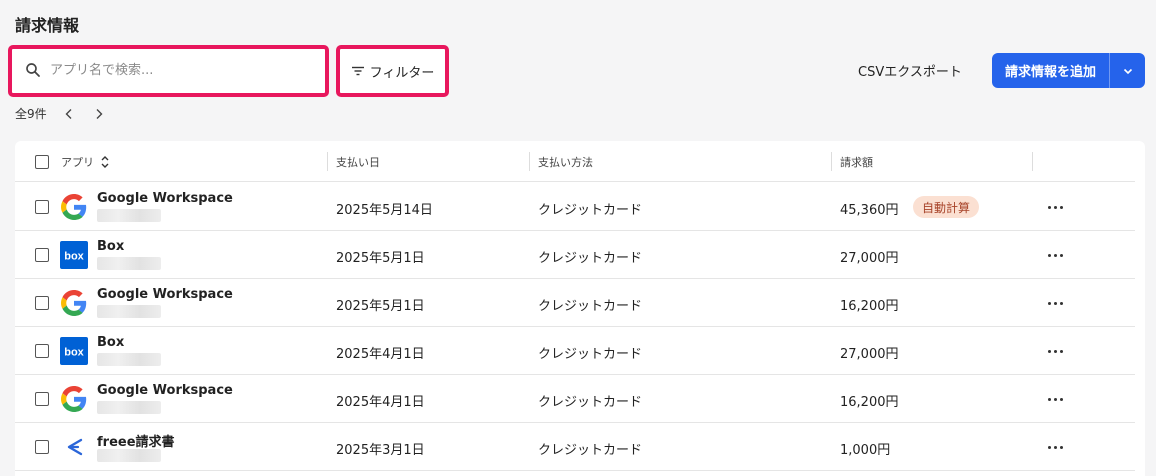 This screenshot has height=476, width=1156. What do you see at coordinates (946, 207) in the screenshot?
I see `auto-calc-badge: 自動計算` at bounding box center [946, 207].